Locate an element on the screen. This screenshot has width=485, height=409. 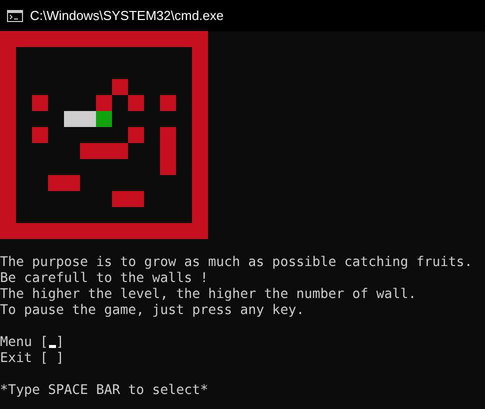
snake-head is located at coordinates (104, 119).